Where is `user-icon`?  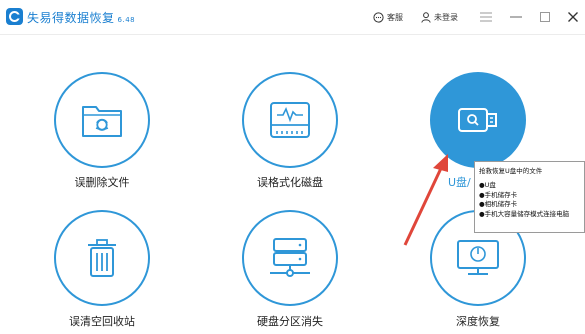 user-icon is located at coordinates (426, 17).